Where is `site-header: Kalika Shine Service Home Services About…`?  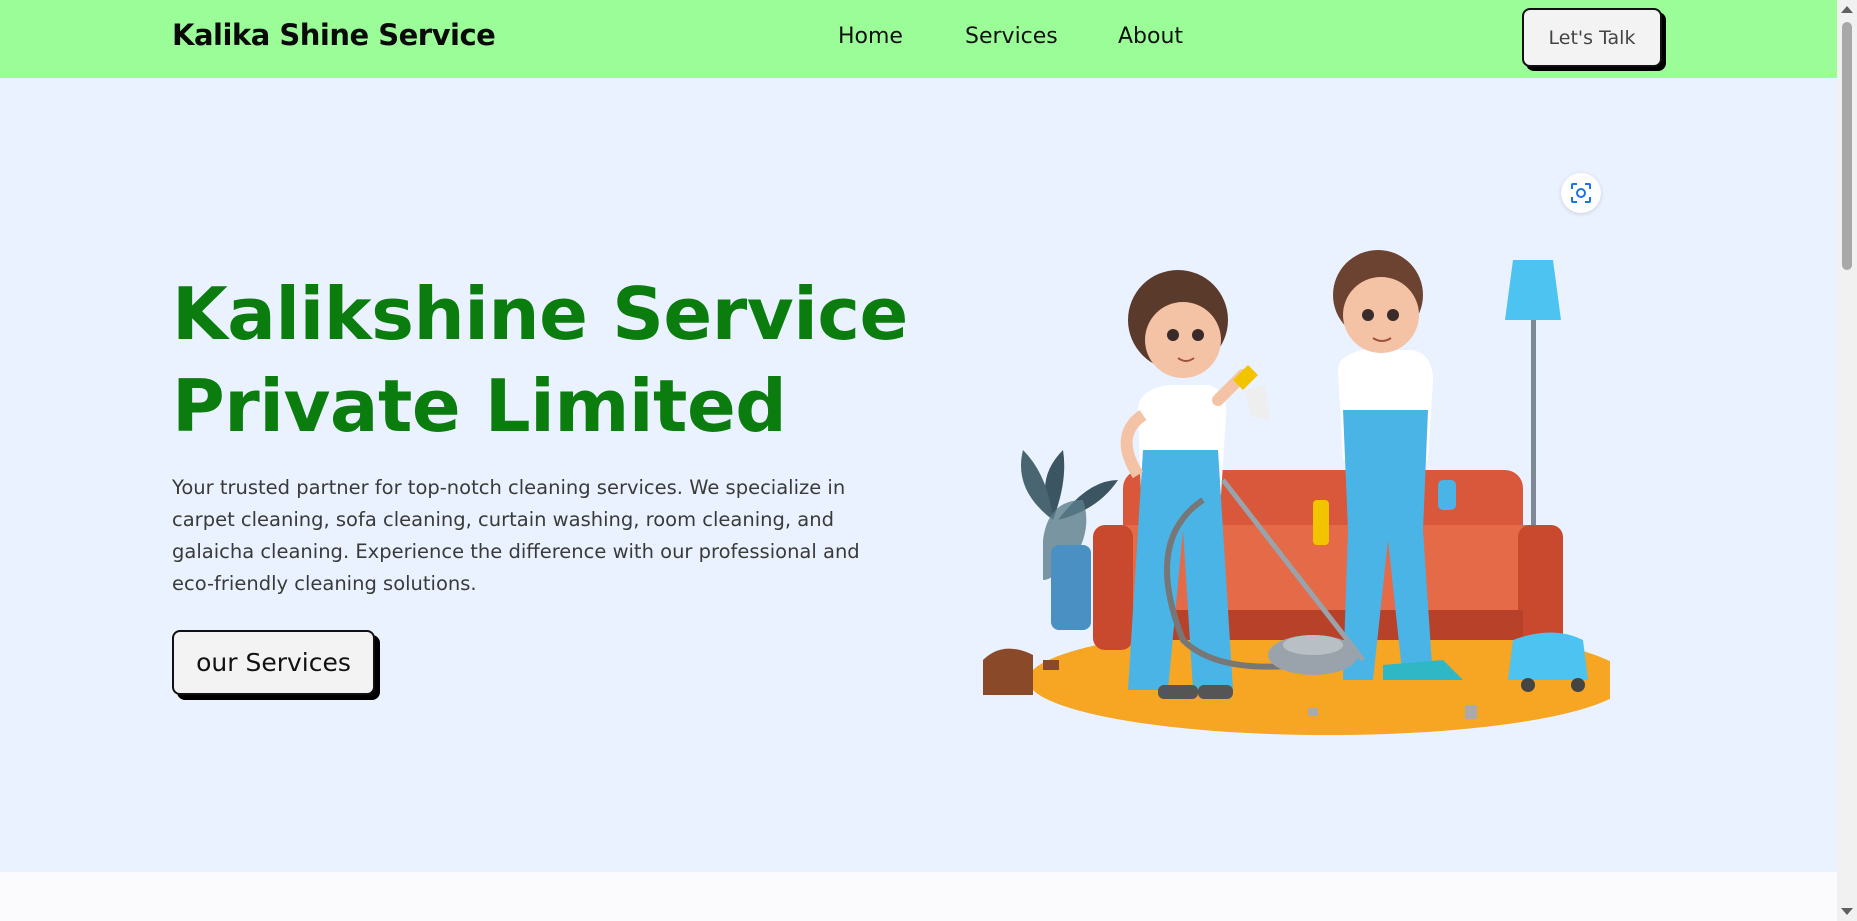 site-header: Kalika Shine Service Home Services About… is located at coordinates (918, 39).